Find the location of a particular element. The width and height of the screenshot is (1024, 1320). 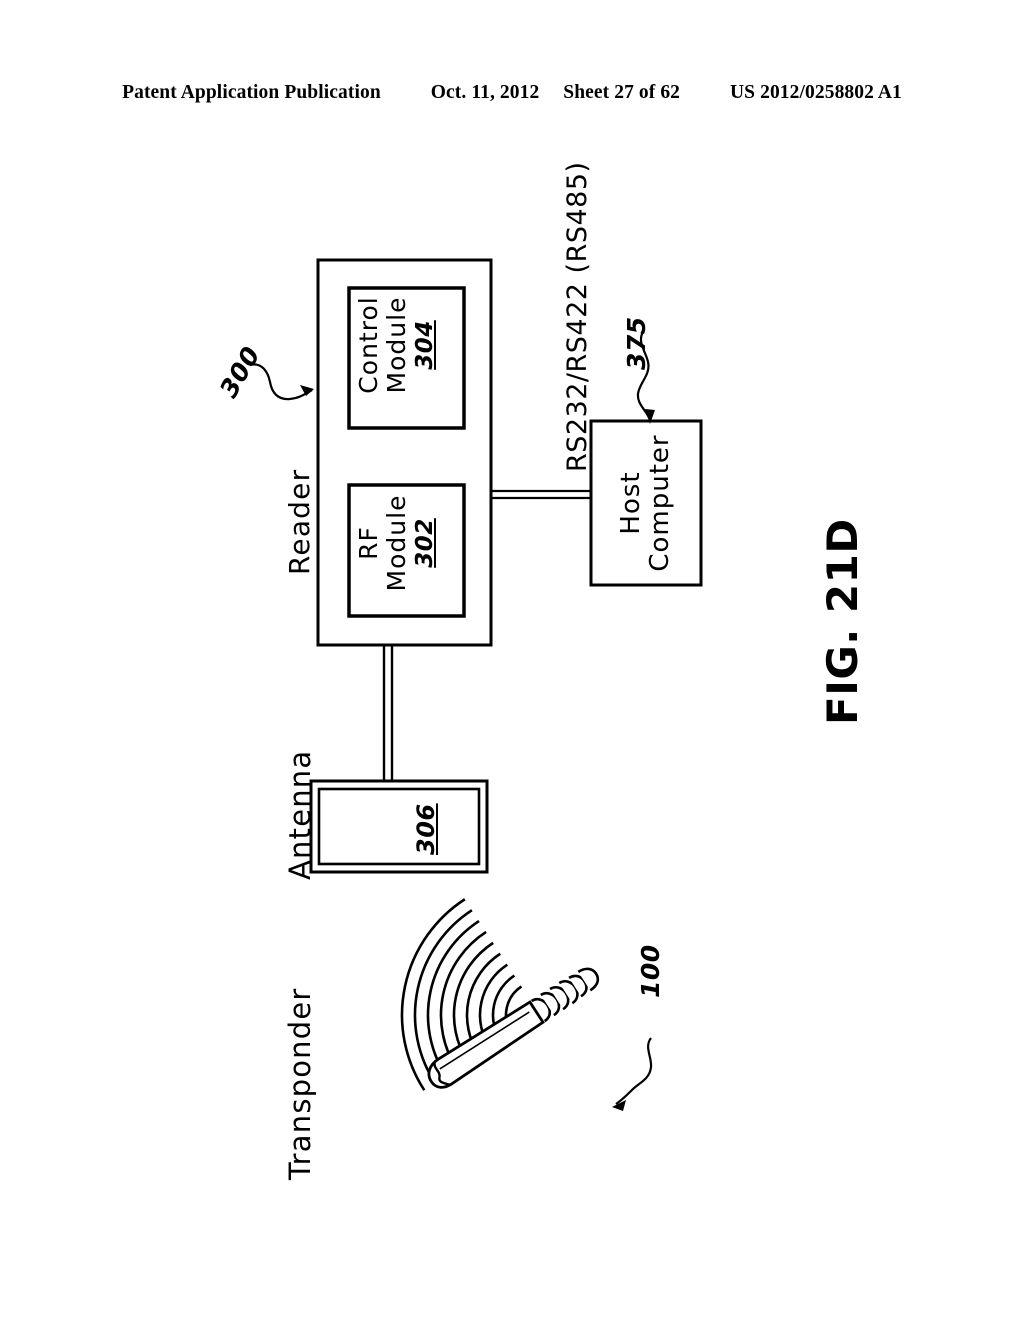

control-module-line1: Control is located at coordinates (368, 345).